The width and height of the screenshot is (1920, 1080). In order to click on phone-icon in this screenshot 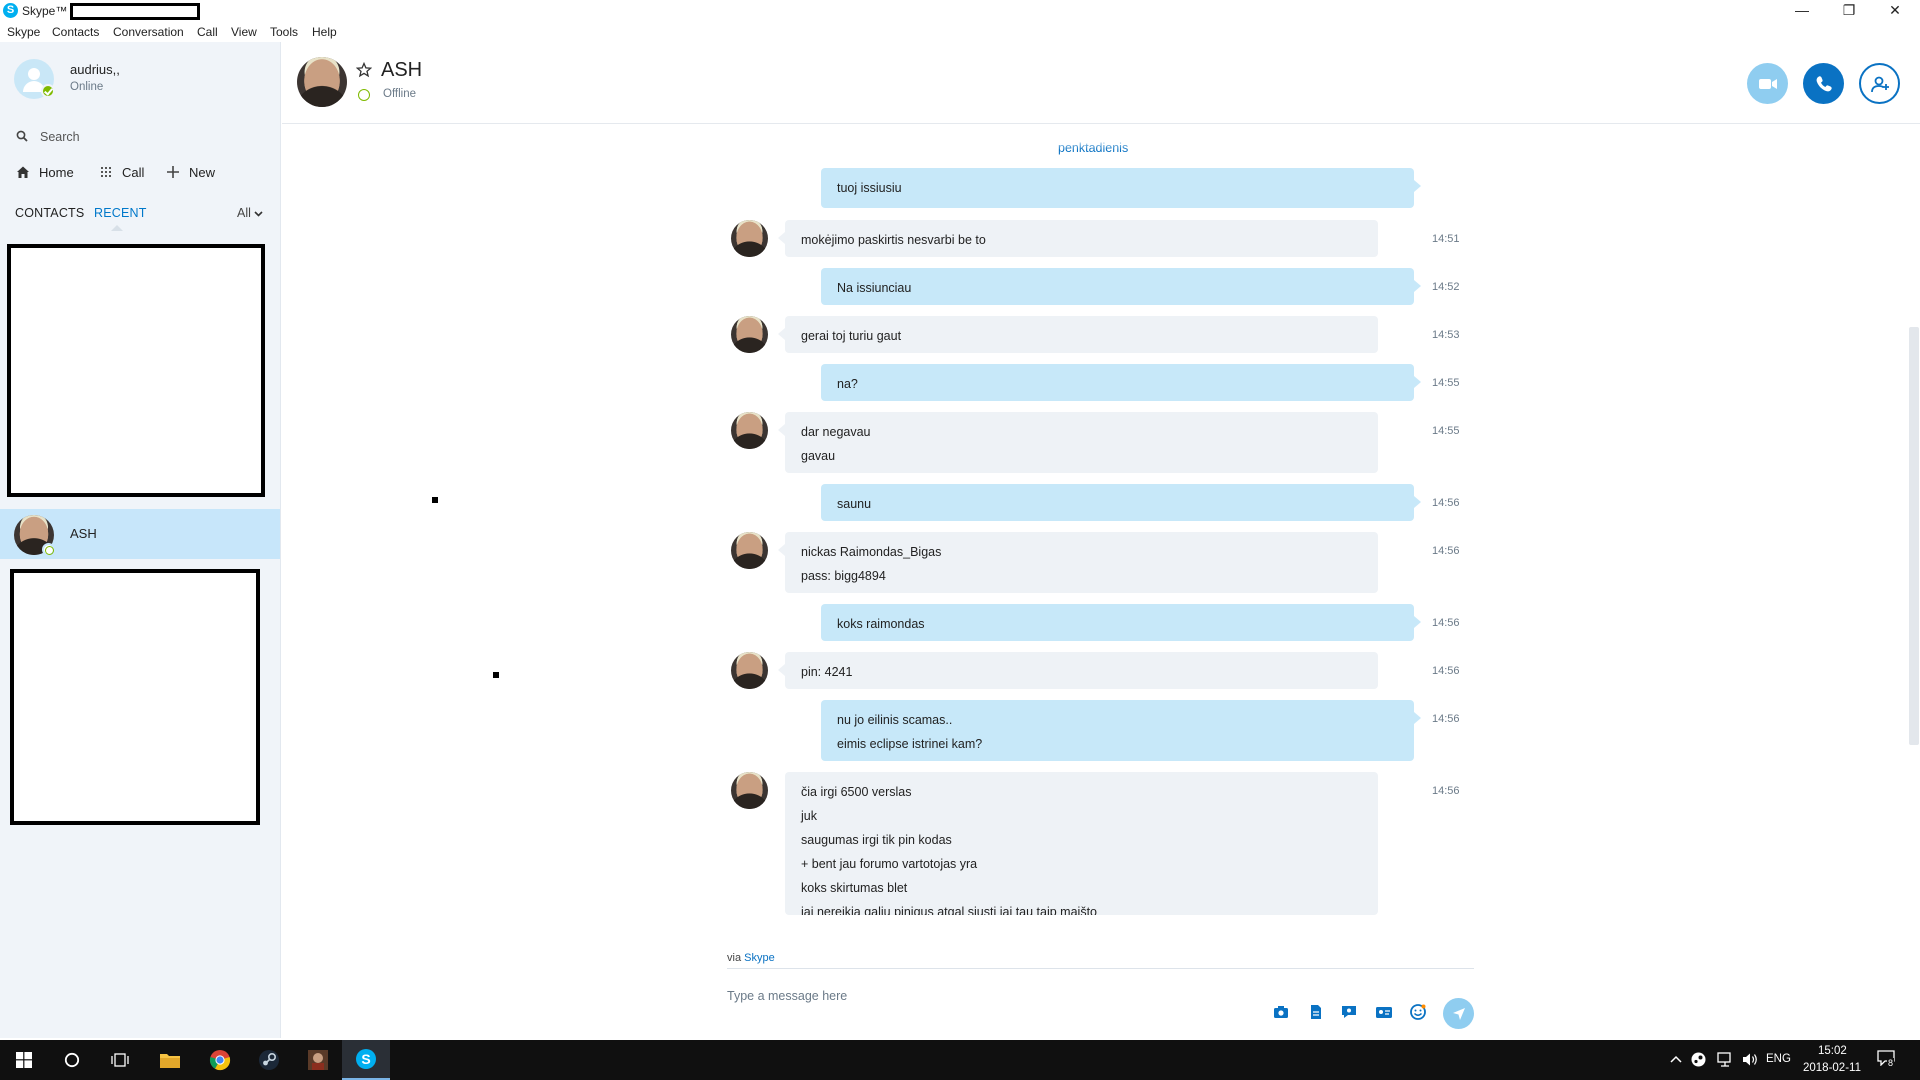, I will do `click(1824, 83)`.